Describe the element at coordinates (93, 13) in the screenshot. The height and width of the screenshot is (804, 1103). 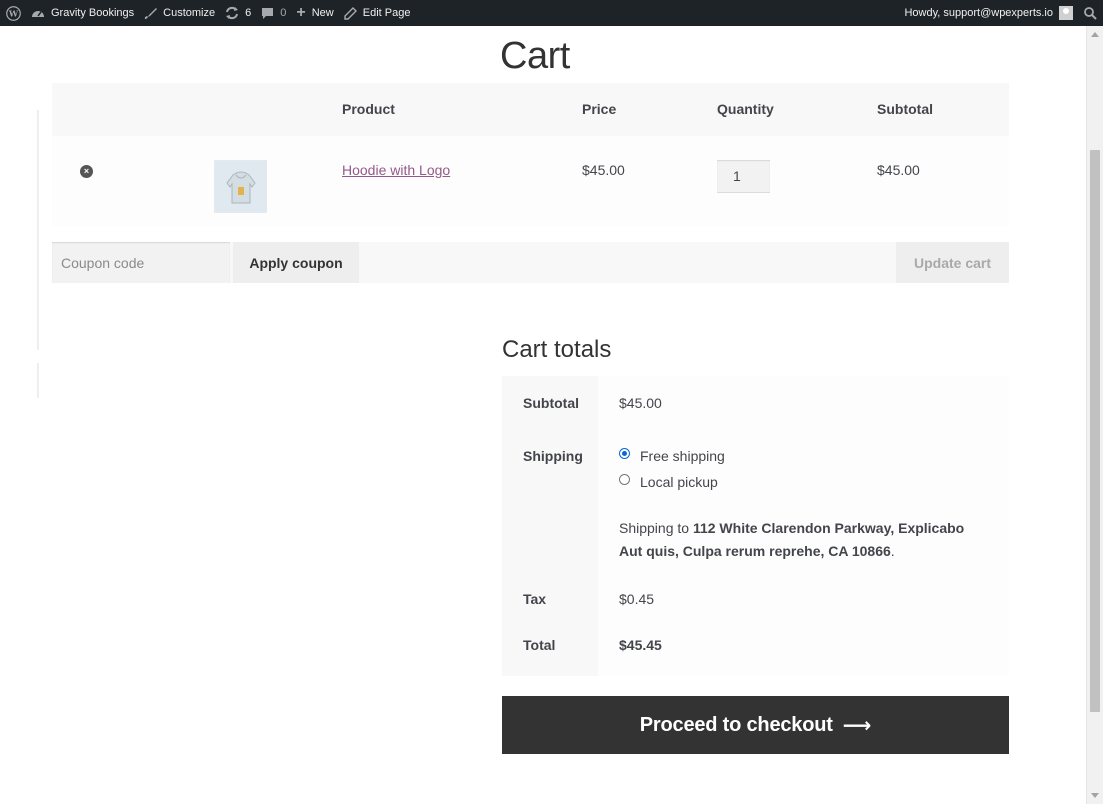
I see `site-name-label: Gravity Bookings` at that location.